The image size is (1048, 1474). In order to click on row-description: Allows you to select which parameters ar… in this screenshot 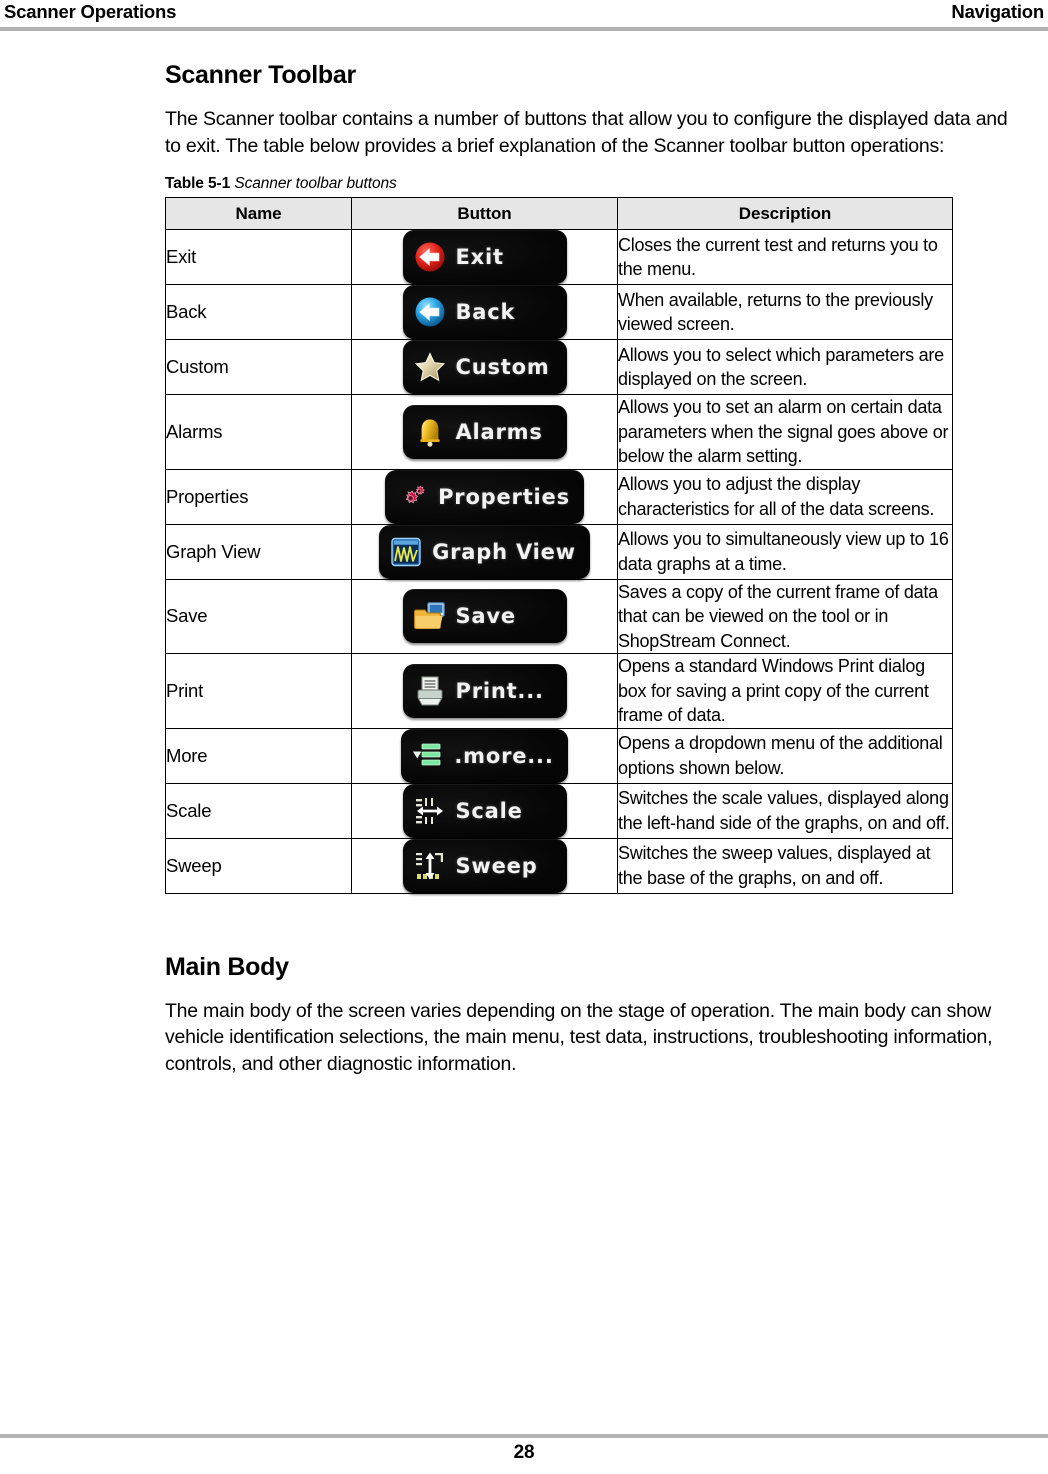, I will do `click(785, 367)`.